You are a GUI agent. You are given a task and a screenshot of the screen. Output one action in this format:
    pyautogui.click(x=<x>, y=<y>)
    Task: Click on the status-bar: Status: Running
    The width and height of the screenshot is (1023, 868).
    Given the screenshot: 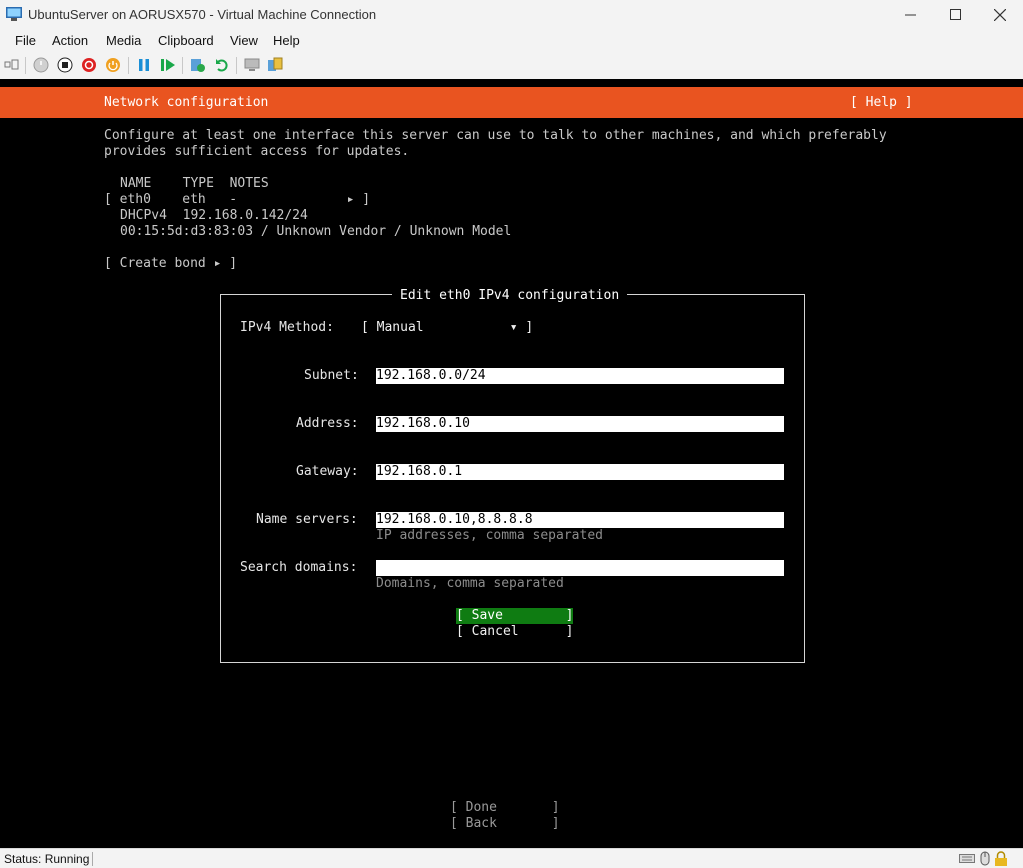 What is the action you would take?
    pyautogui.click(x=511, y=858)
    